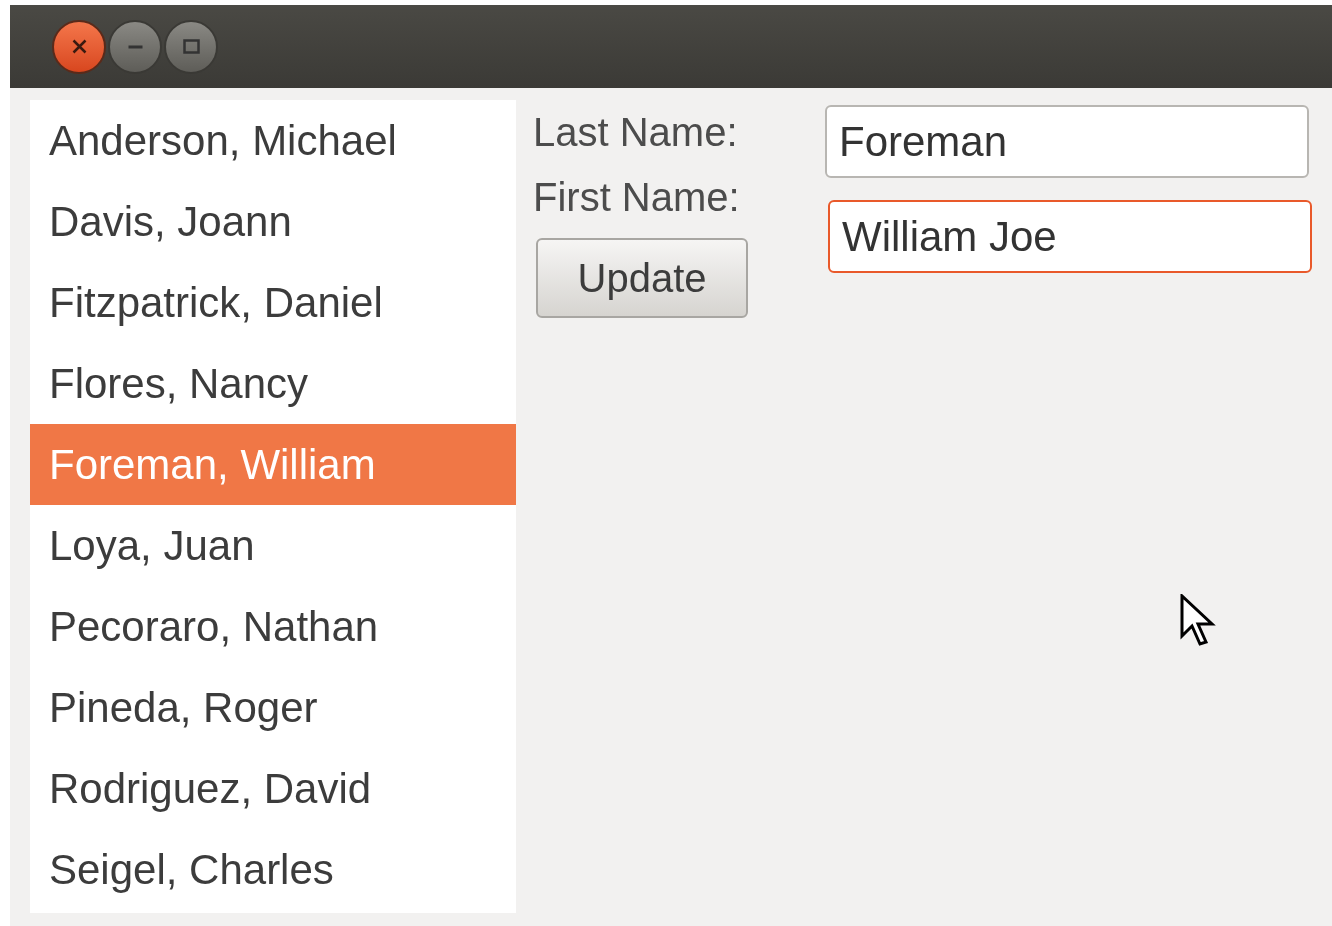 This screenshot has height=926, width=1332. What do you see at coordinates (273, 545) in the screenshot?
I see `list-item: Loya, Juan` at bounding box center [273, 545].